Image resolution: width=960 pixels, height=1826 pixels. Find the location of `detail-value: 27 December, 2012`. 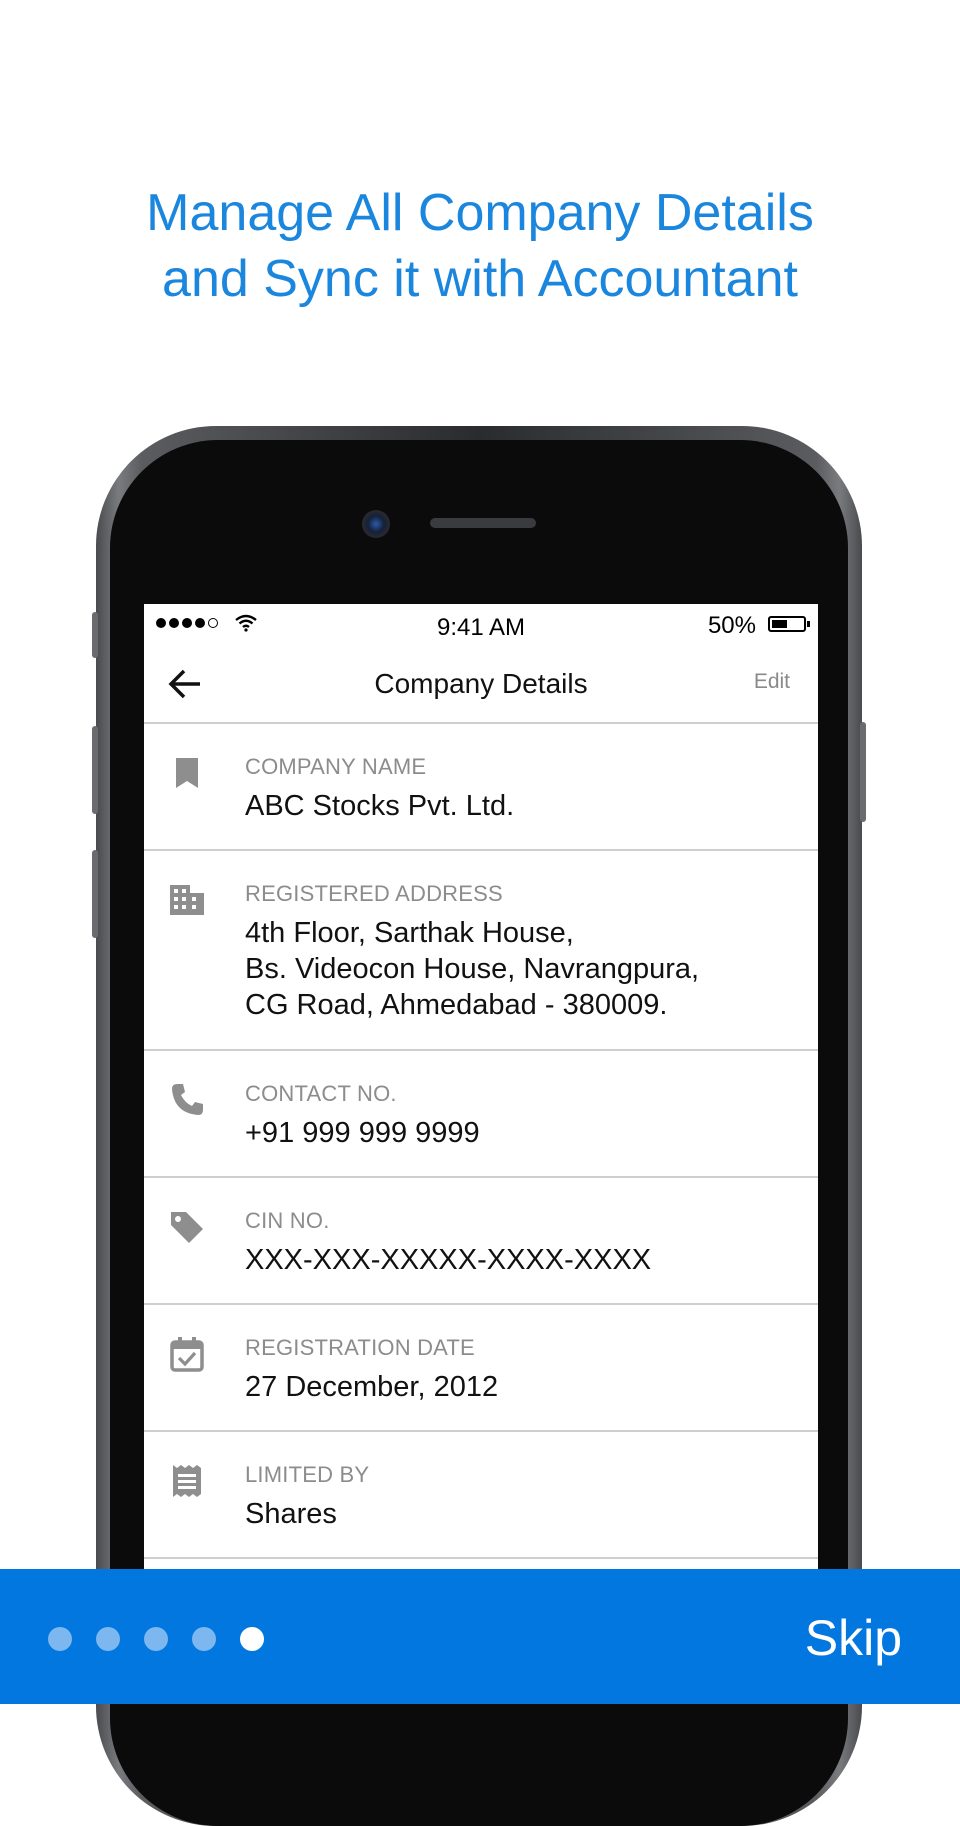

detail-value: 27 December, 2012 is located at coordinates (371, 1387).